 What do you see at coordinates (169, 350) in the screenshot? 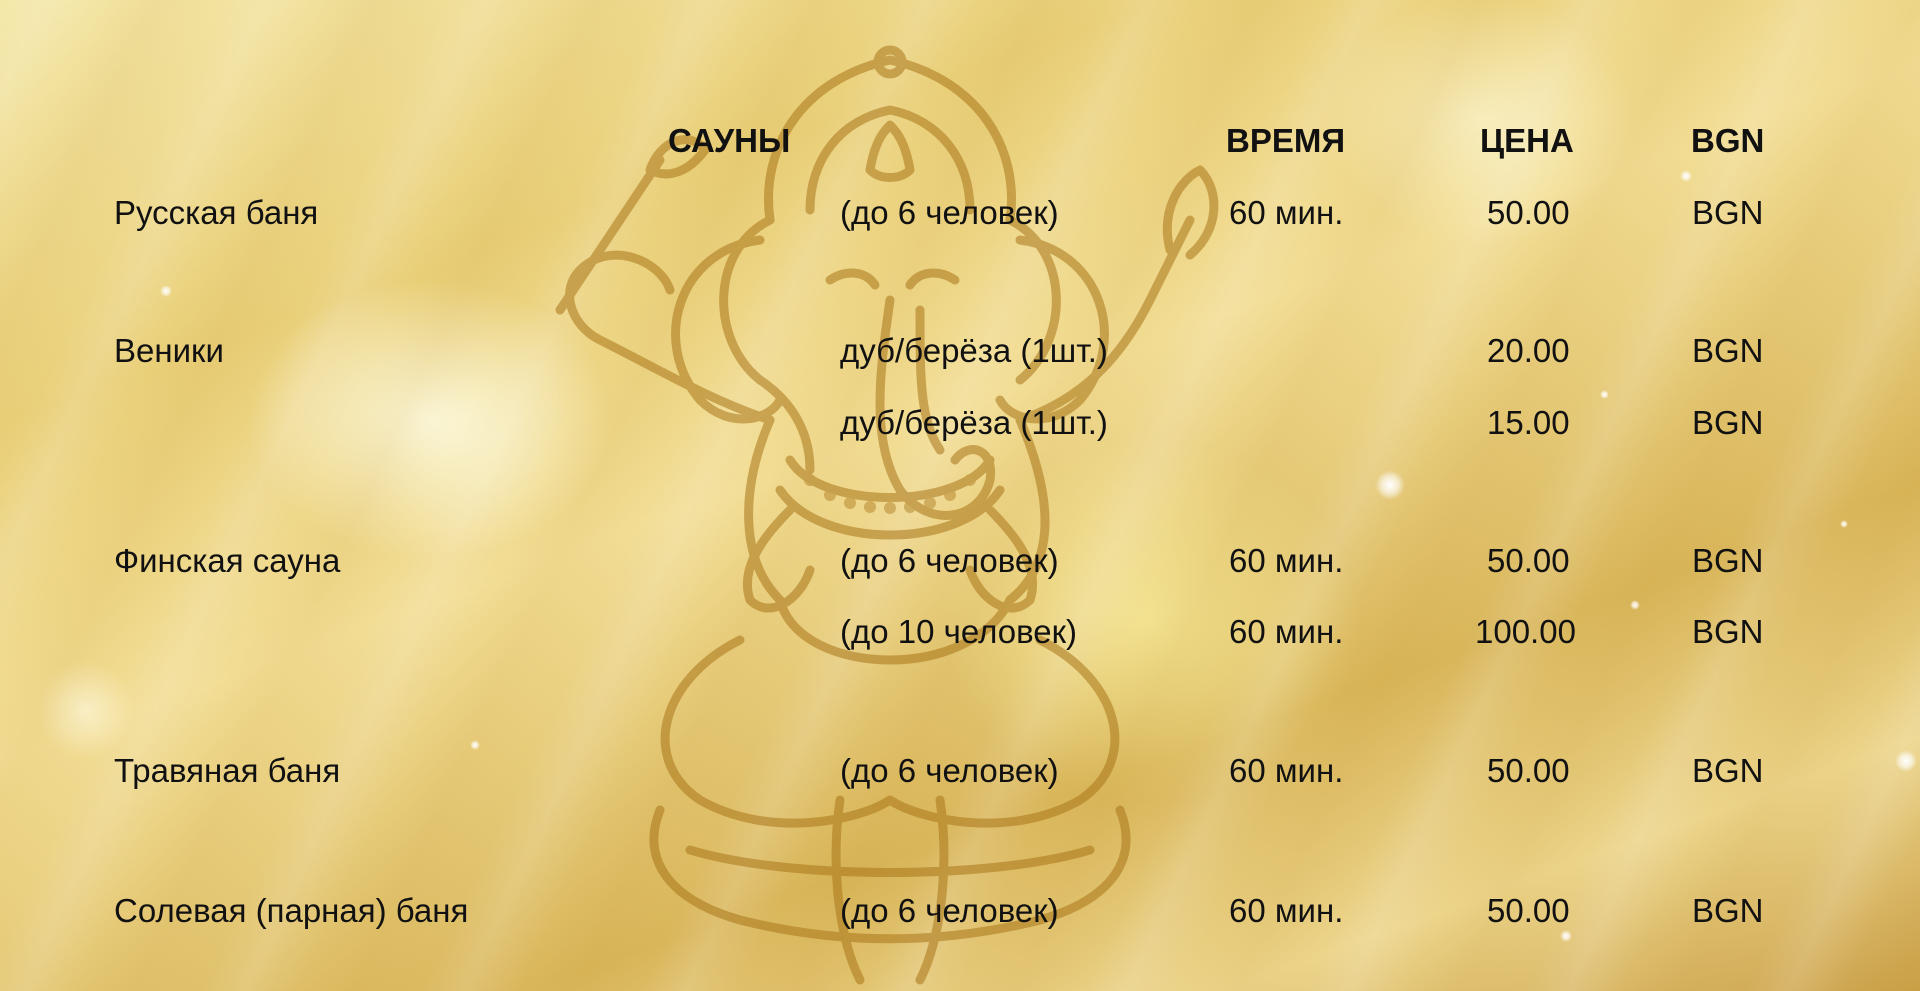
I see `service-name: Веники` at bounding box center [169, 350].